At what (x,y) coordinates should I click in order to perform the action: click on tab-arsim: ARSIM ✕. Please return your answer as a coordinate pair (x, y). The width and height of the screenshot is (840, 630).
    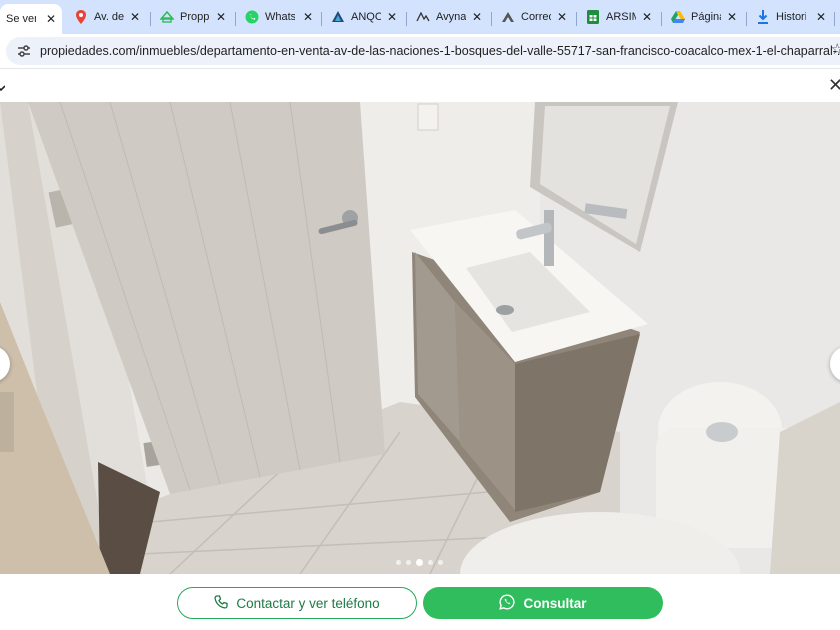
    Looking at the image, I should click on (618, 17).